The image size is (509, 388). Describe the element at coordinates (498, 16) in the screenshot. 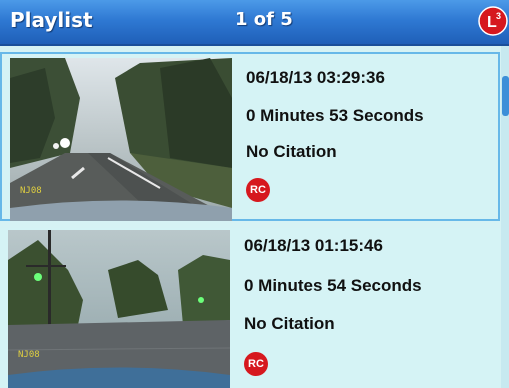

I see `svg-text: 3` at that location.